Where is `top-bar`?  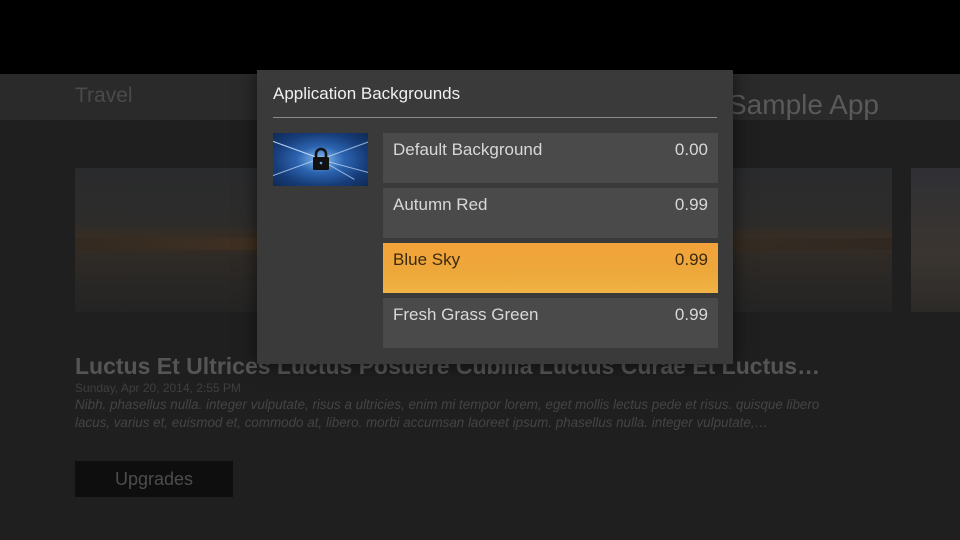
top-bar is located at coordinates (480, 37).